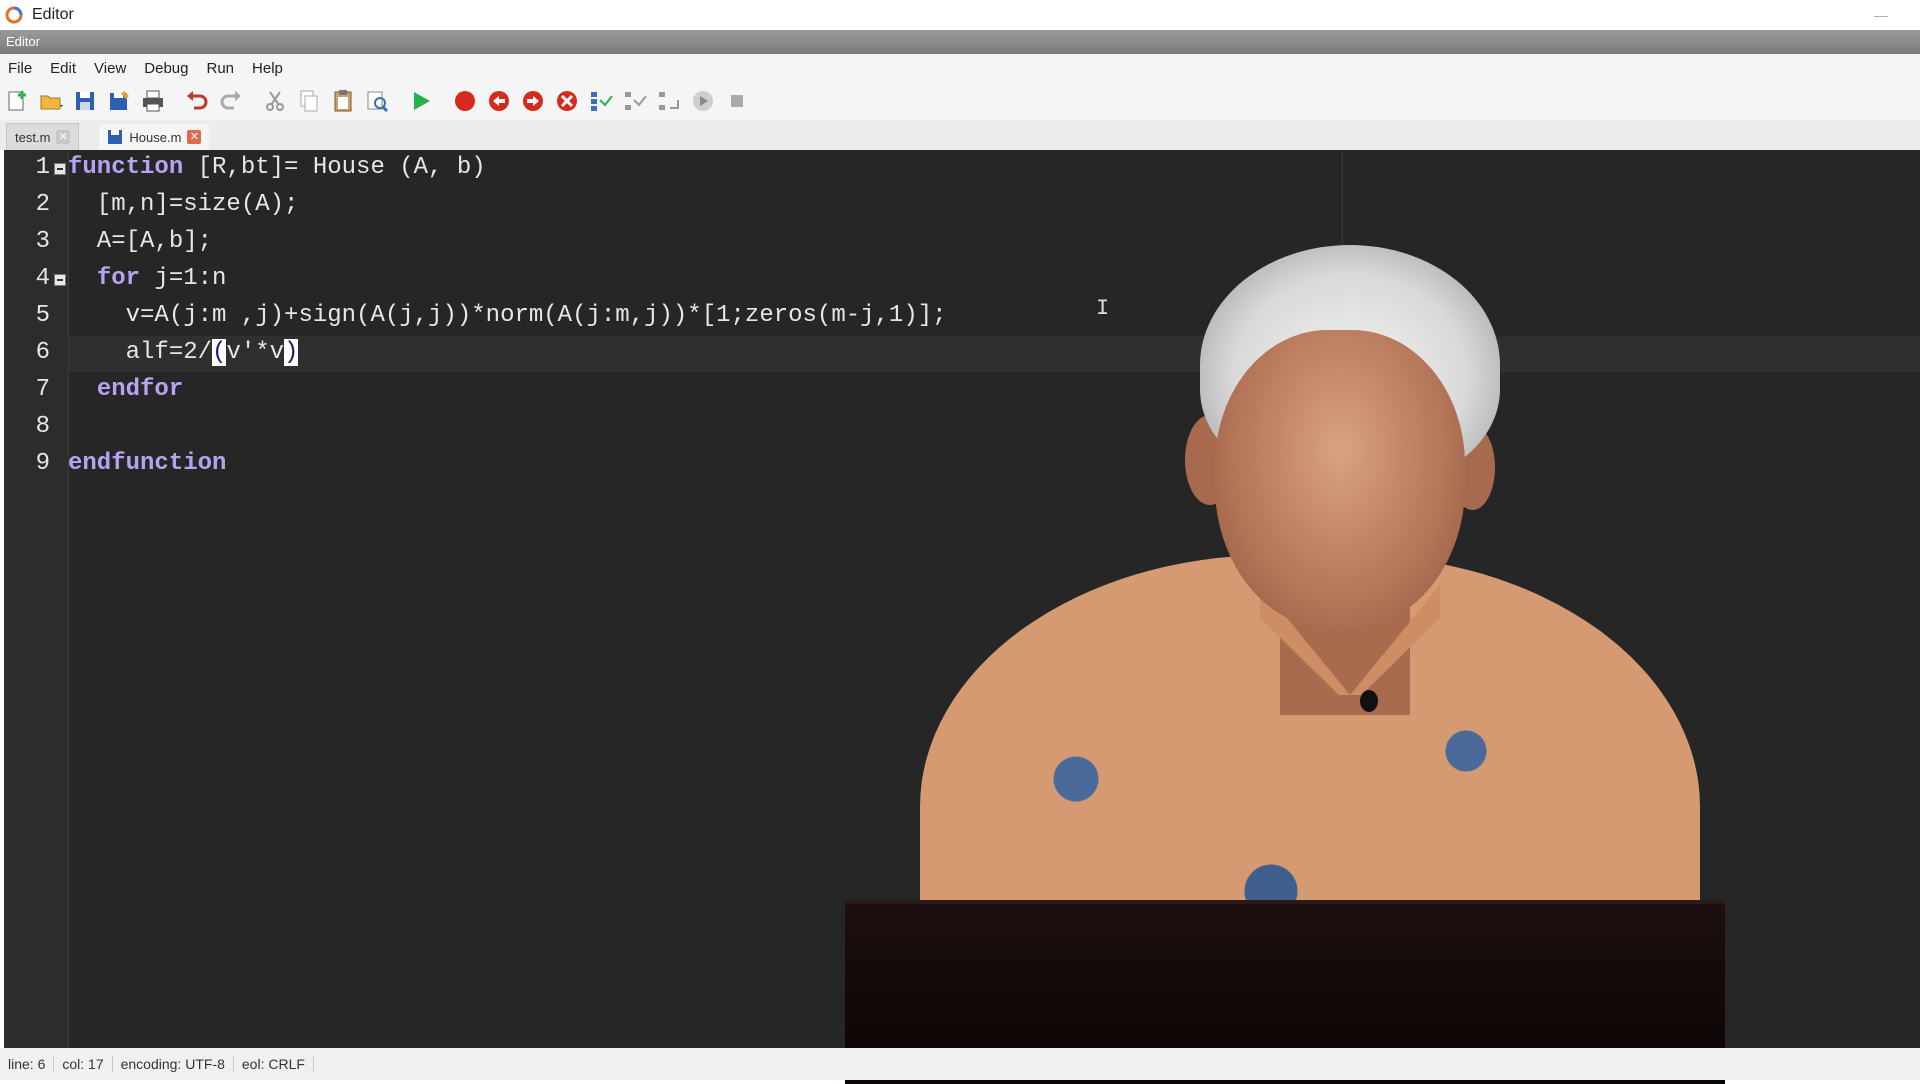 This screenshot has height=1084, width=1920. I want to click on status-col: col: 17, so click(83, 1064).